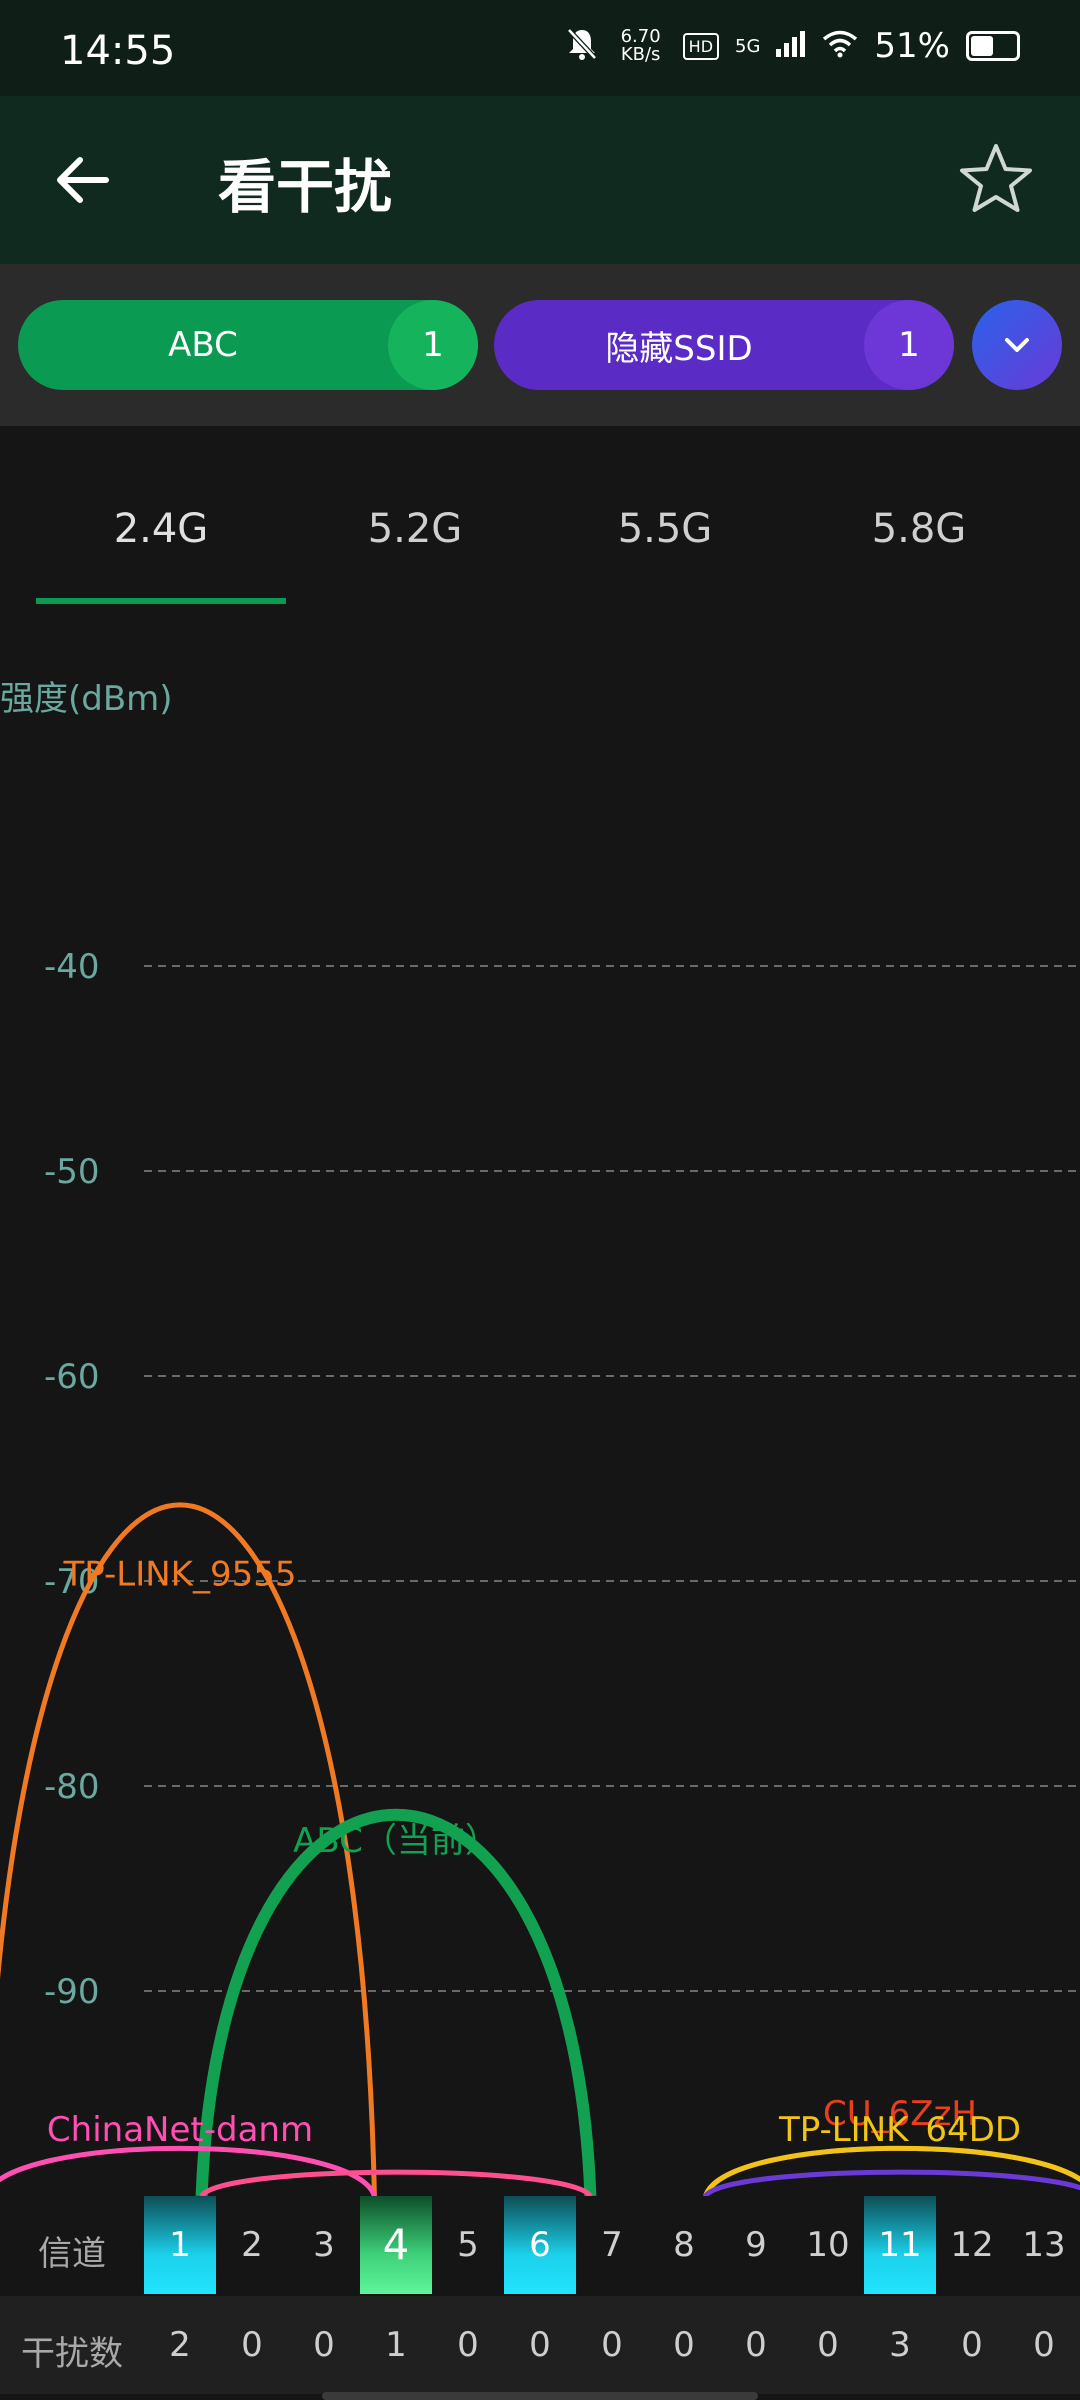 Image resolution: width=1080 pixels, height=2400 pixels. Describe the element at coordinates (684, 2245) in the screenshot. I see `channel-cell: 8` at that location.